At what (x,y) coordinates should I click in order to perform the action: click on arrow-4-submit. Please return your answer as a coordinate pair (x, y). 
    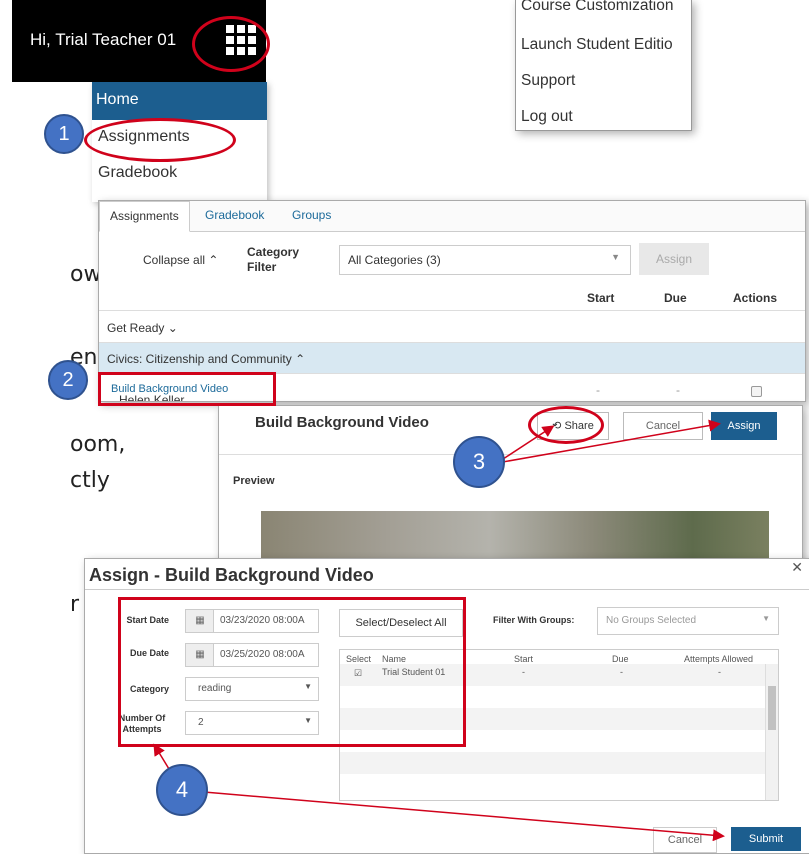
    Looking at the image, I should click on (464, 816).